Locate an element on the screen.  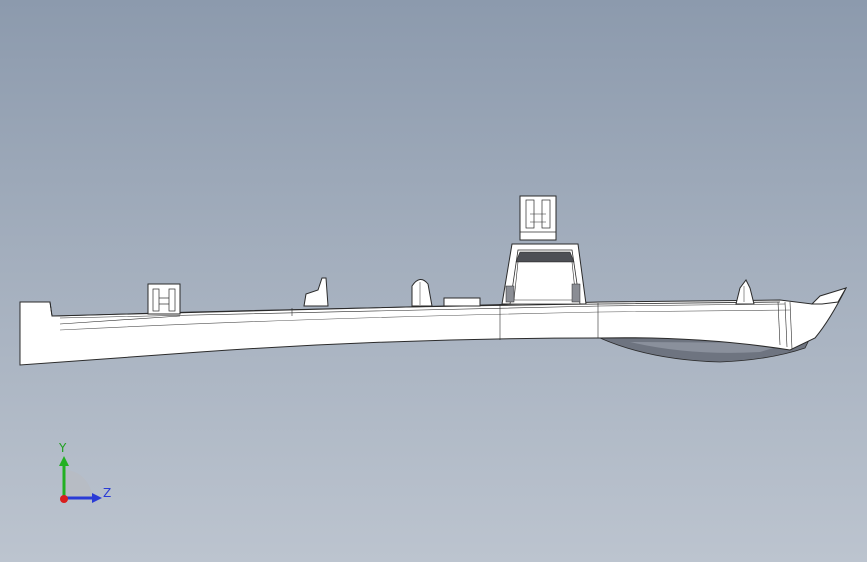
right-tip is located at coordinates (829, 296).